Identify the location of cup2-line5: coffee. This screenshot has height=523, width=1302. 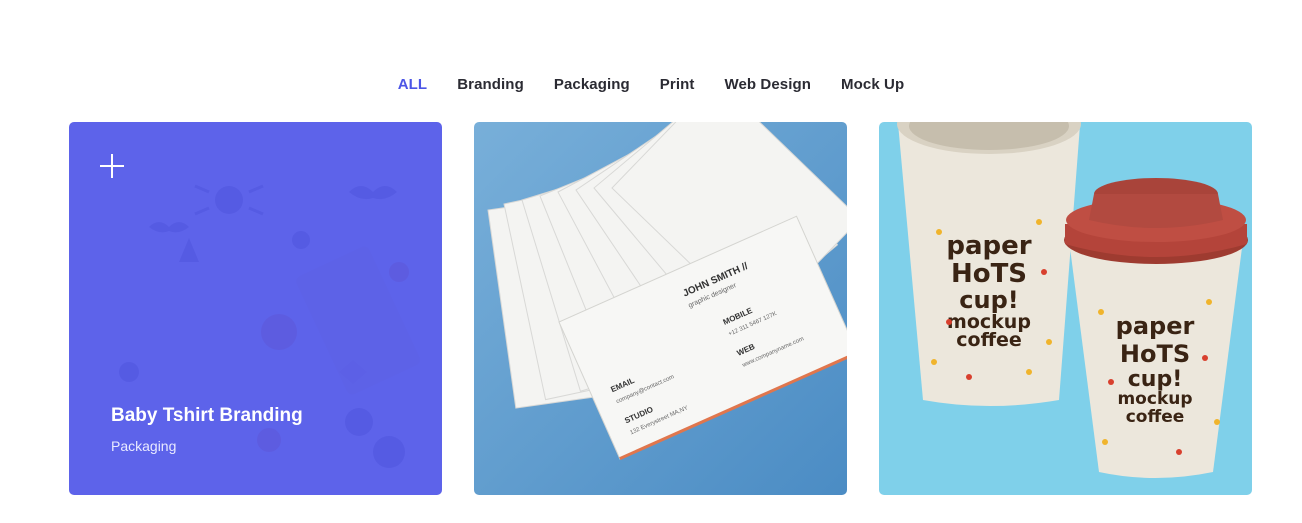
(1155, 417).